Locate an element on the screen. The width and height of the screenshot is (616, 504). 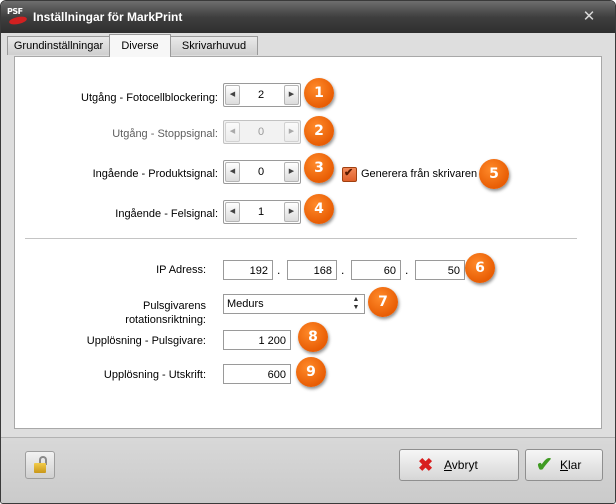
fotocell-value: 2 is located at coordinates (261, 95).